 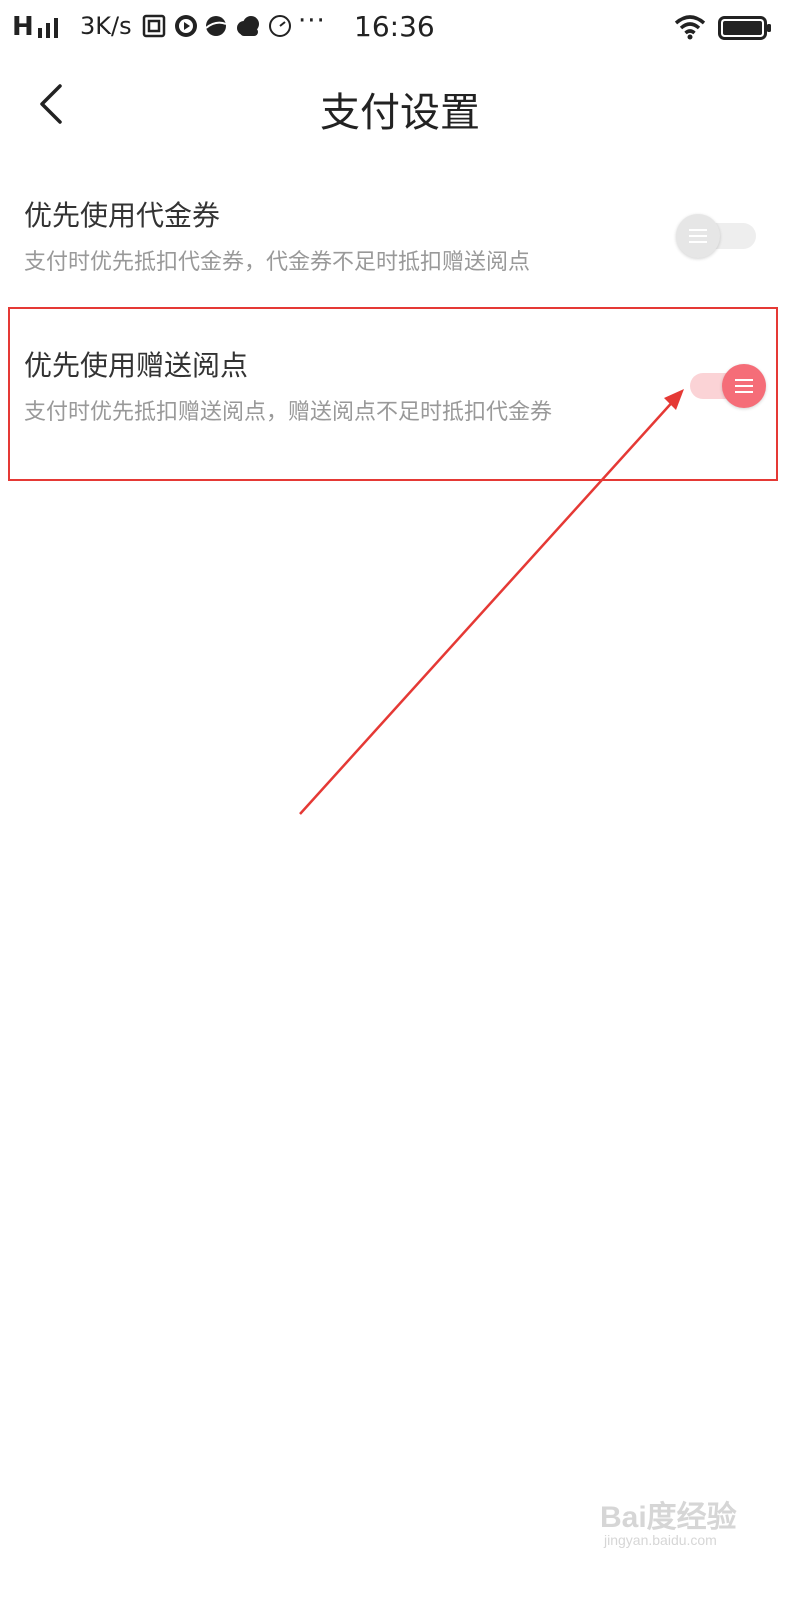 I want to click on baidu-jingyan-watermark: Bai度经验 jingyan.baidu.com, so click(x=685, y=1527).